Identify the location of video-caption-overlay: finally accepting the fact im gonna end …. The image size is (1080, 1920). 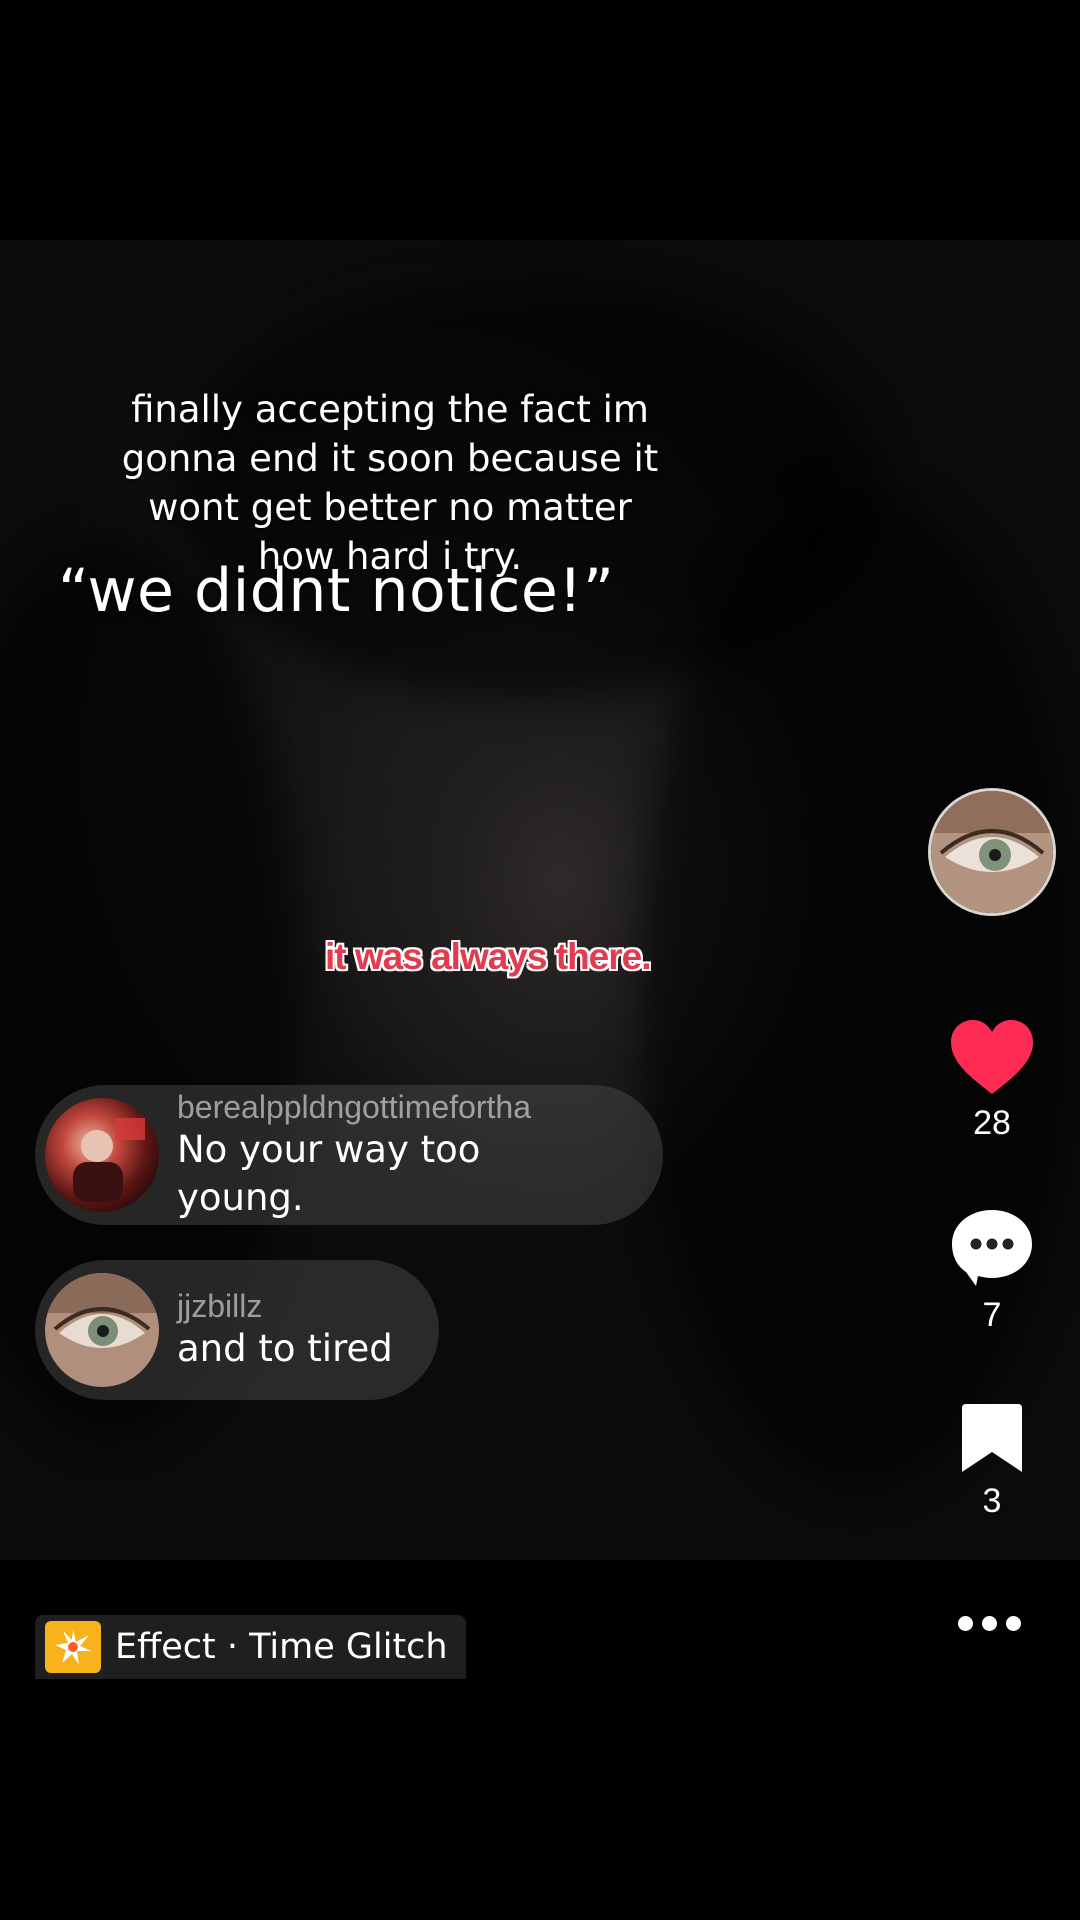
(390, 483).